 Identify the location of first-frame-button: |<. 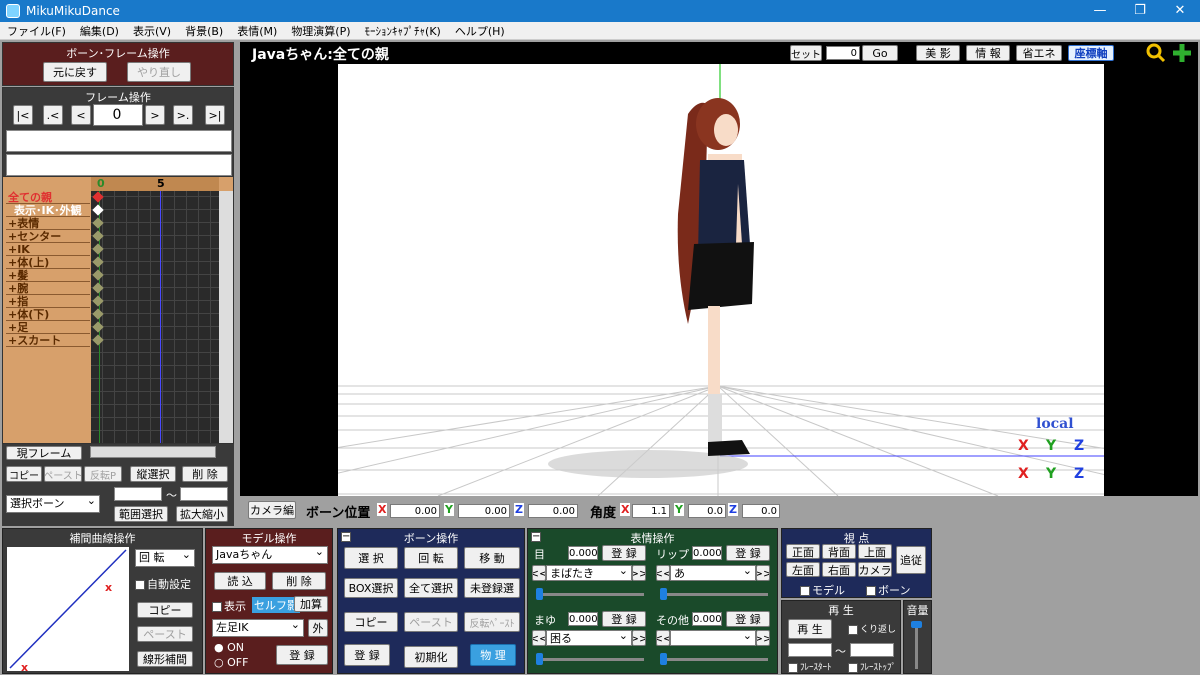
(23, 115).